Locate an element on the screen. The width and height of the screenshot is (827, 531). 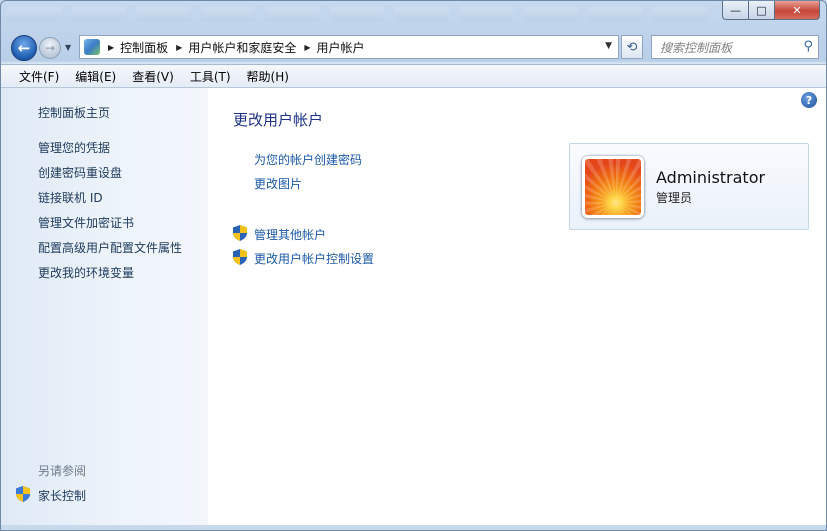
sidebar-item-home: 控制面板主页 is located at coordinates (74, 112).